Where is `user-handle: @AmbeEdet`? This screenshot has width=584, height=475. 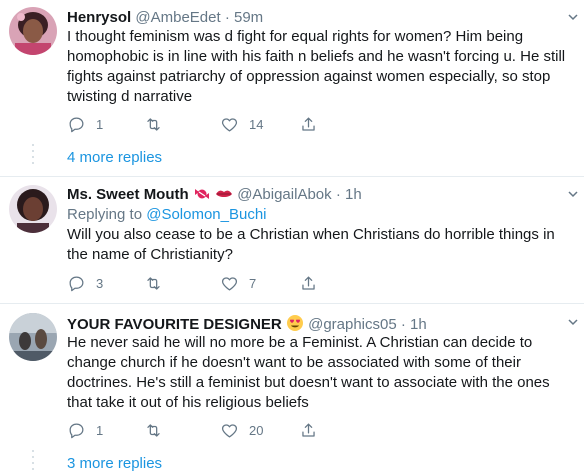 user-handle: @AmbeEdet is located at coordinates (177, 17).